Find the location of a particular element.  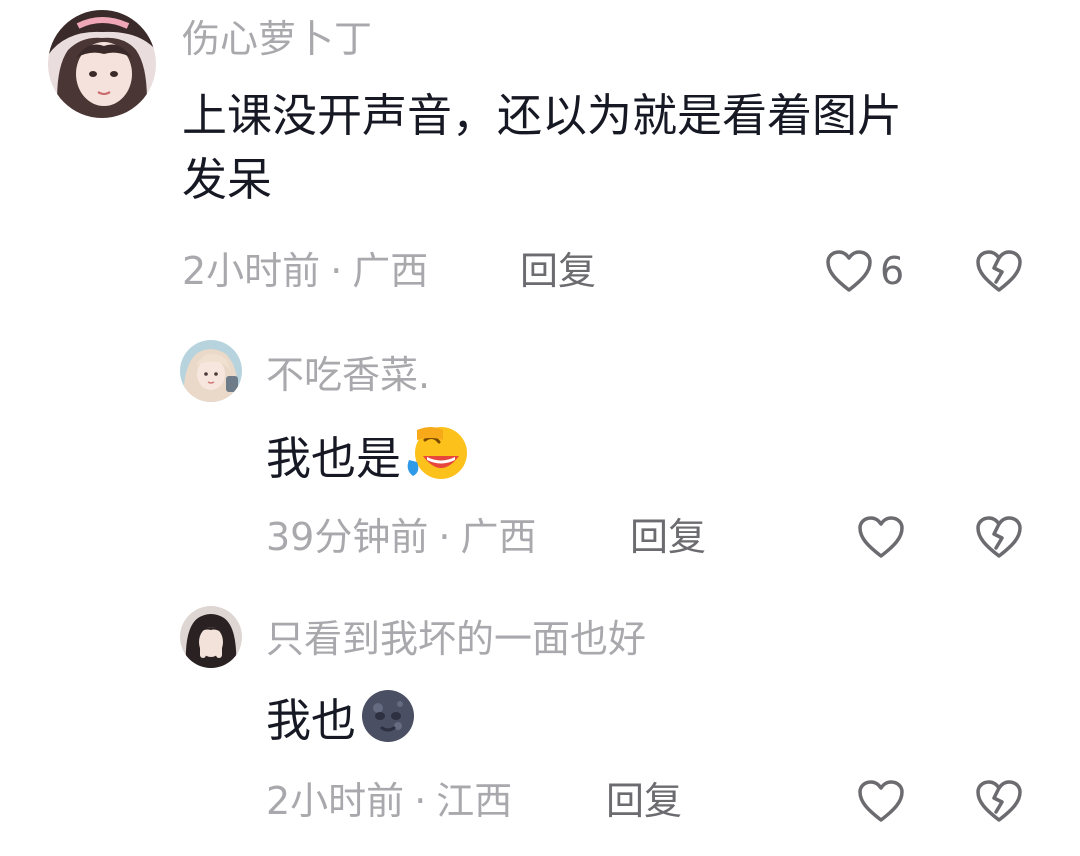

comment-text: 我也是 is located at coordinates (369, 459).